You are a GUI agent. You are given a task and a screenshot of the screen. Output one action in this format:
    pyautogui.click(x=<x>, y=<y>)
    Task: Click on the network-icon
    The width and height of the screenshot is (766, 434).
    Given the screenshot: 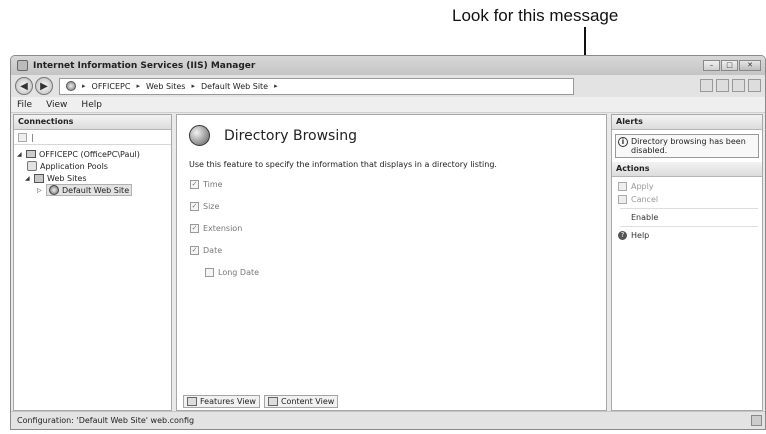 What is the action you would take?
    pyautogui.click(x=756, y=420)
    